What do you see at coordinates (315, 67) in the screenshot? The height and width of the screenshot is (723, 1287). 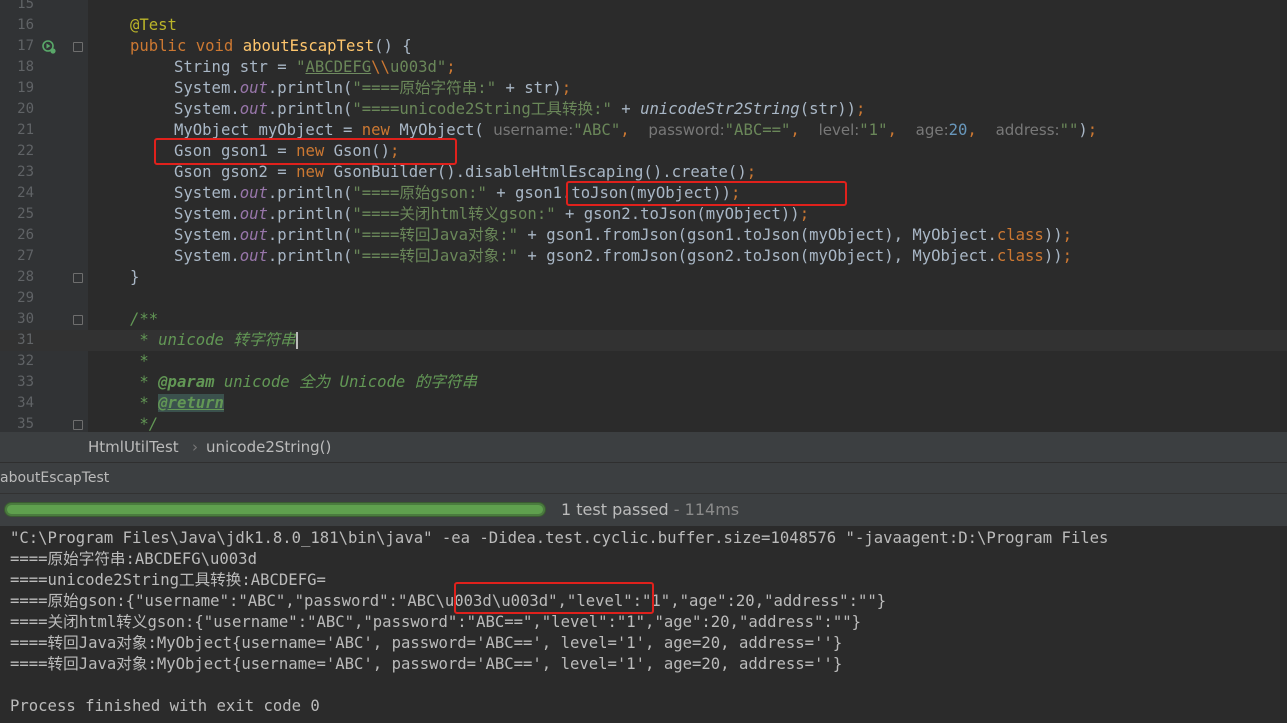 I see `code-line: String str = "ABCDEFG\\u003d";` at bounding box center [315, 67].